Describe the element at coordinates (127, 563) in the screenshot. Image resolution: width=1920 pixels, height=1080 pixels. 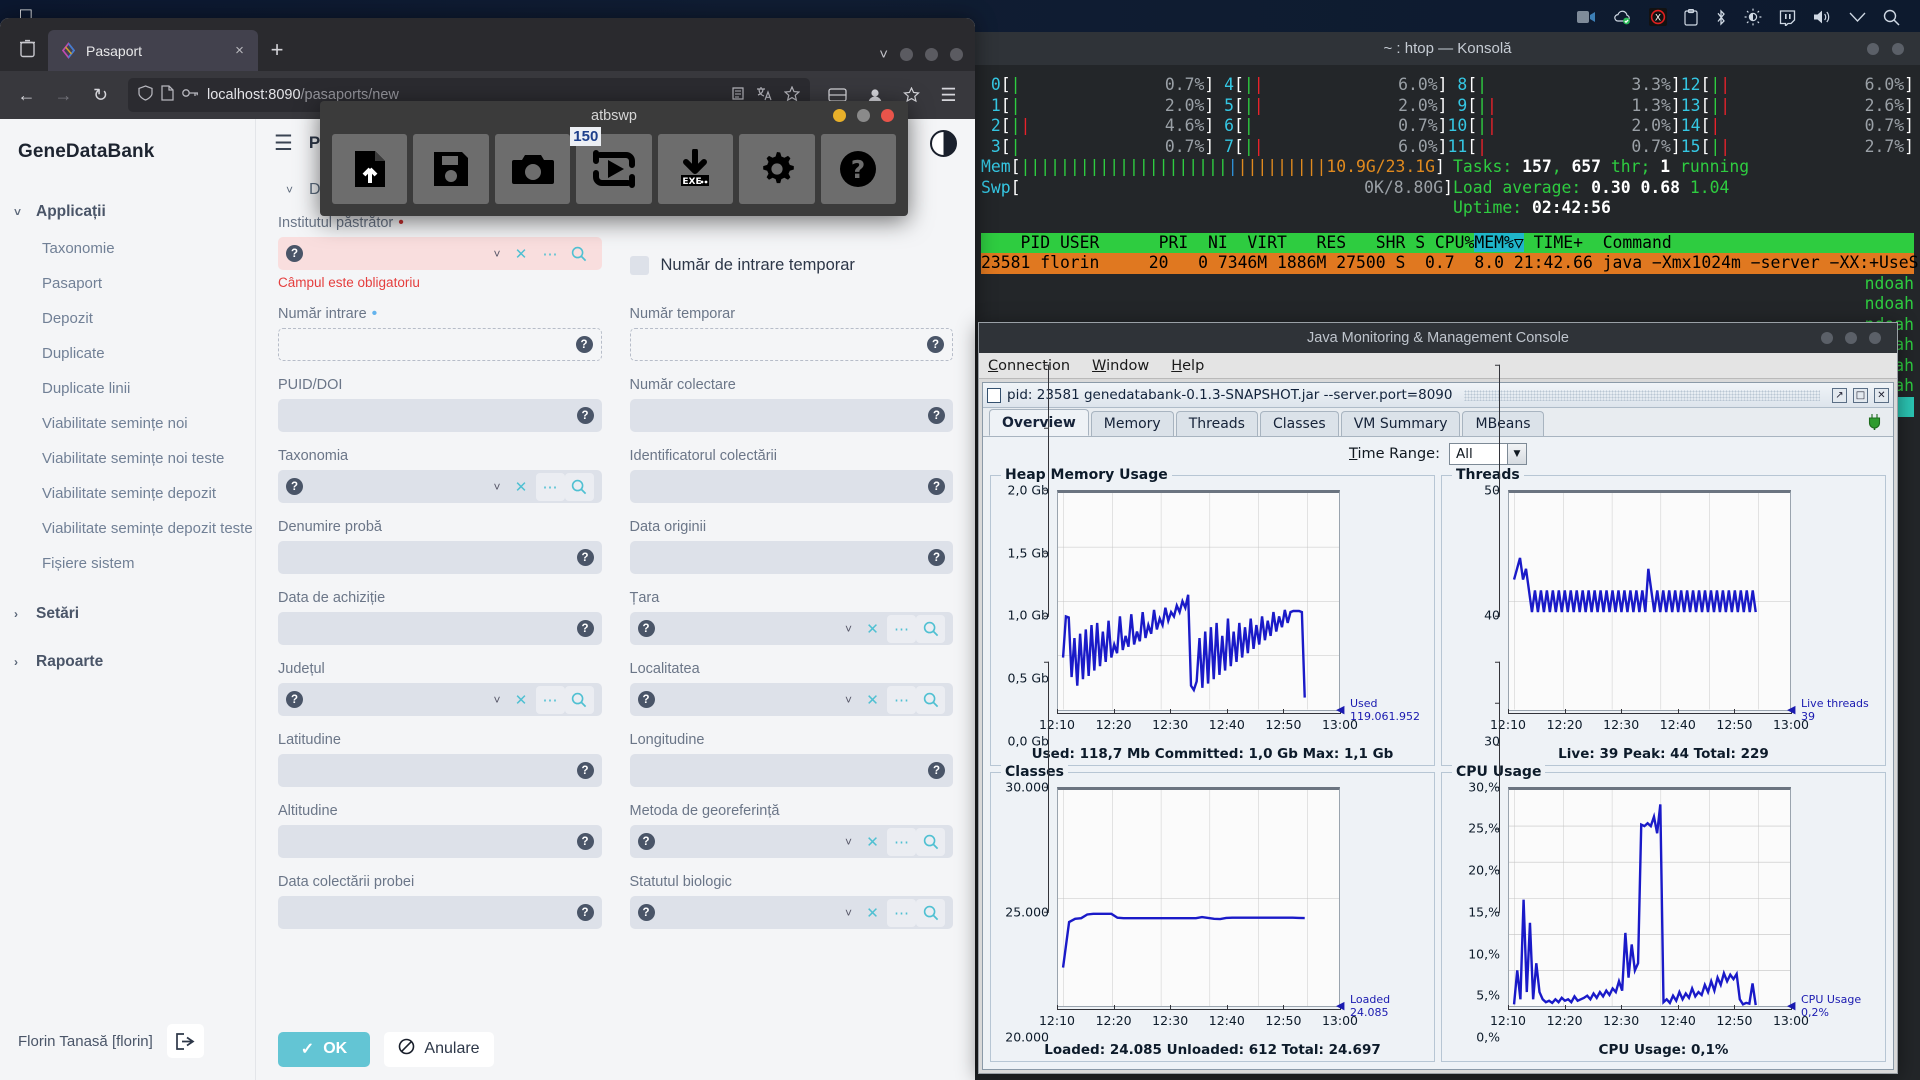
I see `sidebar-item-fisiere-sistem: Fișiere sistem` at that location.